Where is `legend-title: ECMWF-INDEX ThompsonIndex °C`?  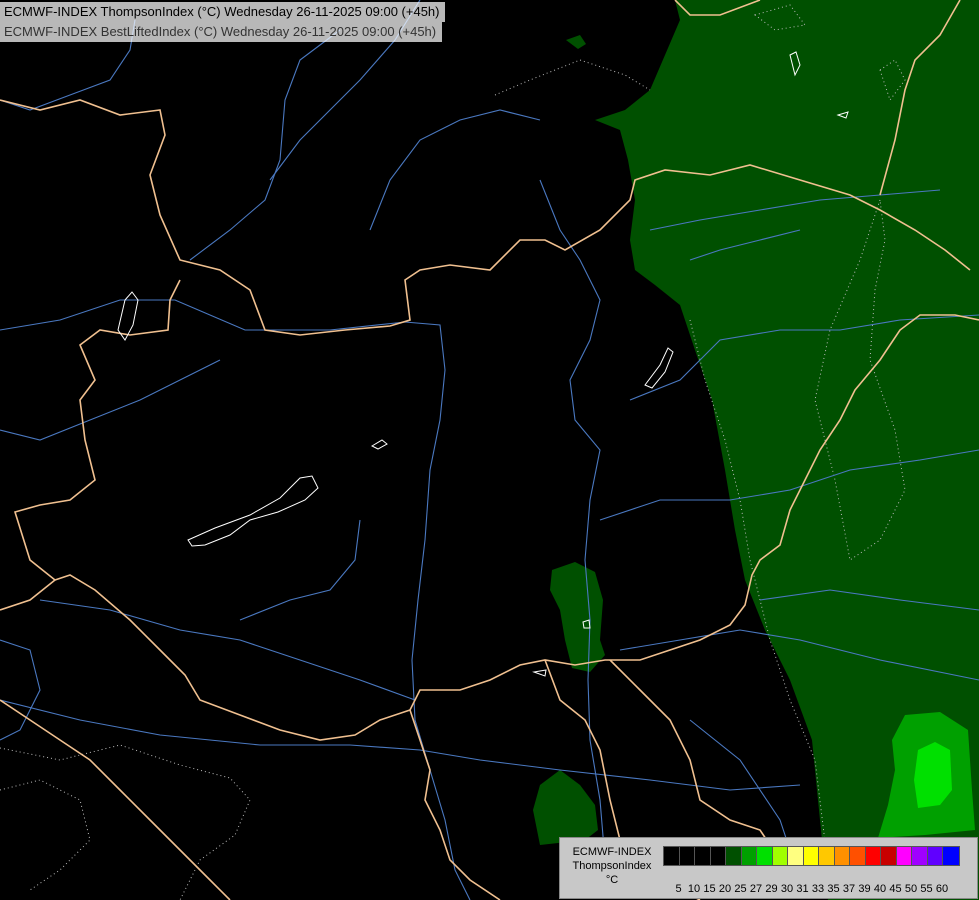
legend-title: ECMWF-INDEX ThompsonIndex °C is located at coordinates (612, 866).